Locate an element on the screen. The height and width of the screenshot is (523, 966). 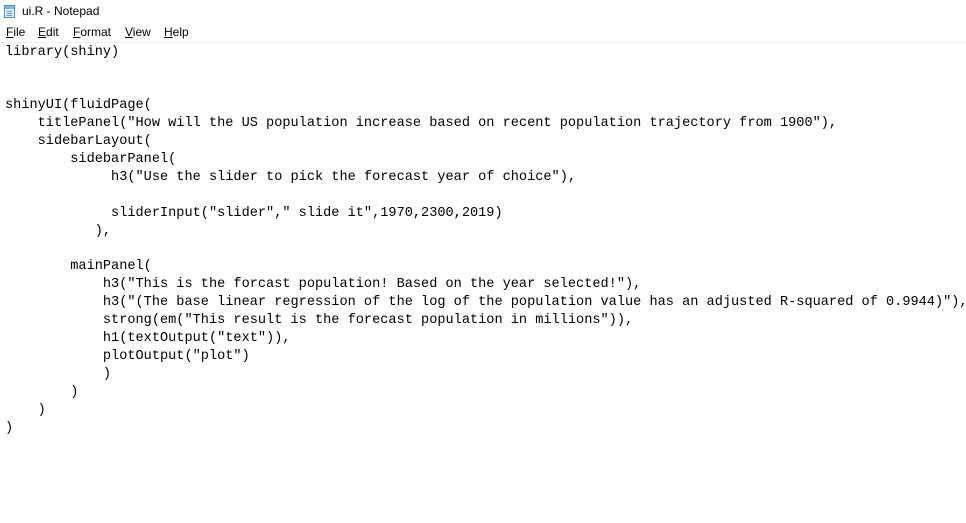
menu-edit-mnemonic: E is located at coordinates (42, 32).